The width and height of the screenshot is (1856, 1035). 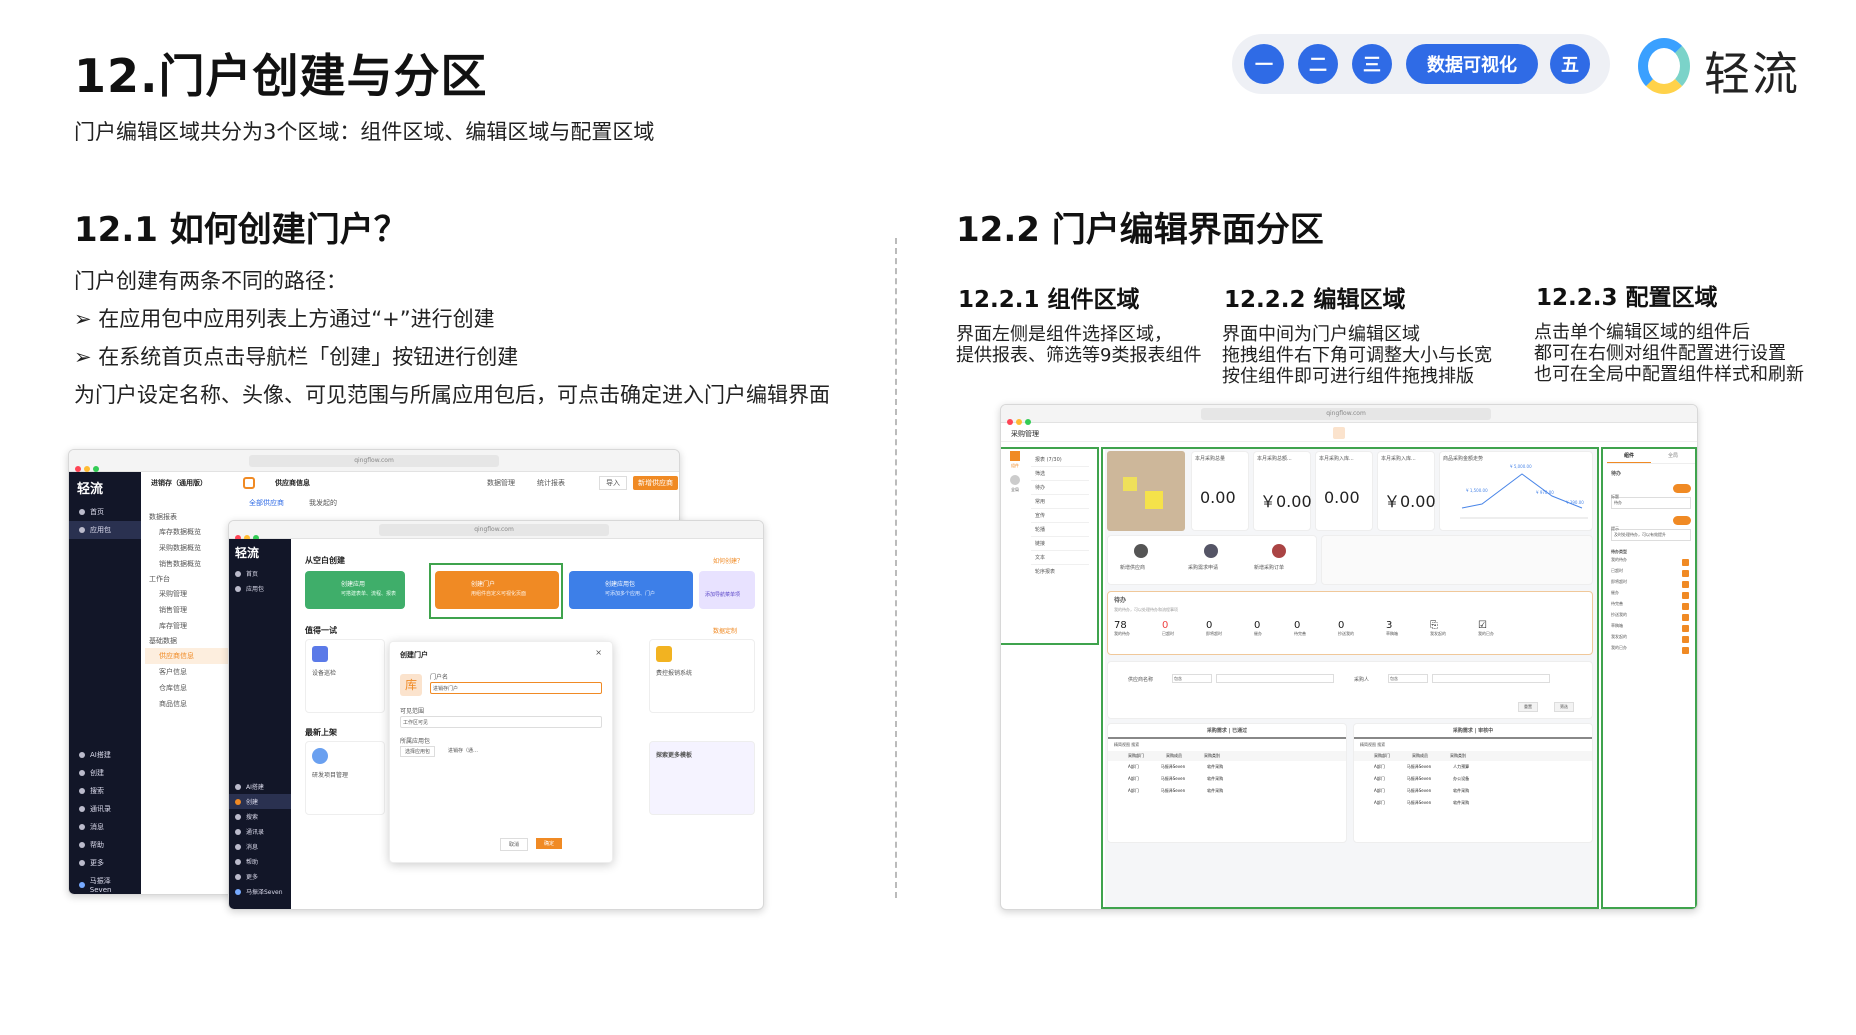 I want to click on portal-page-title: 采购管理, so click(x=1025, y=434).